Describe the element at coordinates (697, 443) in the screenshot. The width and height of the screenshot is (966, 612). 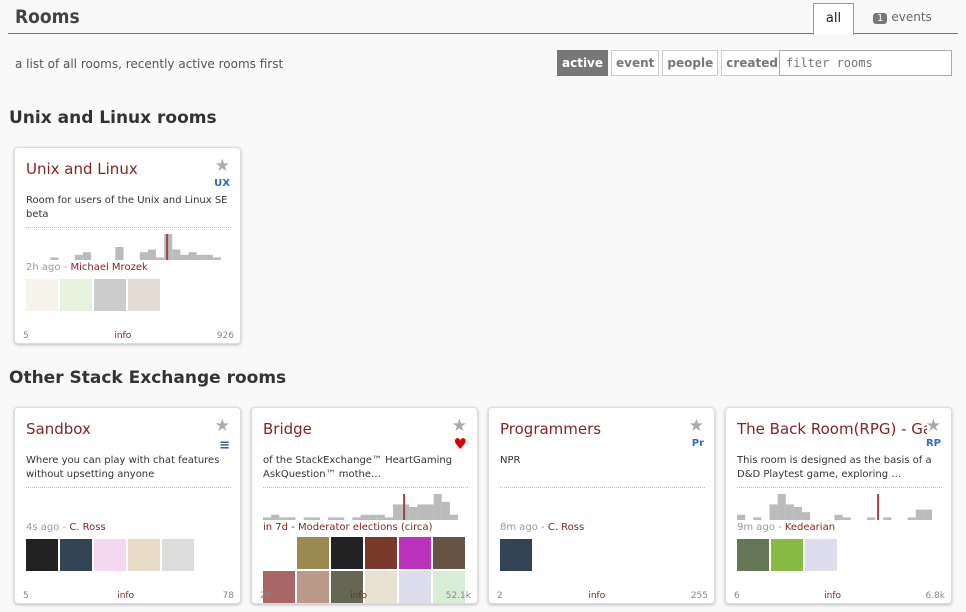
I see `site-icon: Pr` at that location.